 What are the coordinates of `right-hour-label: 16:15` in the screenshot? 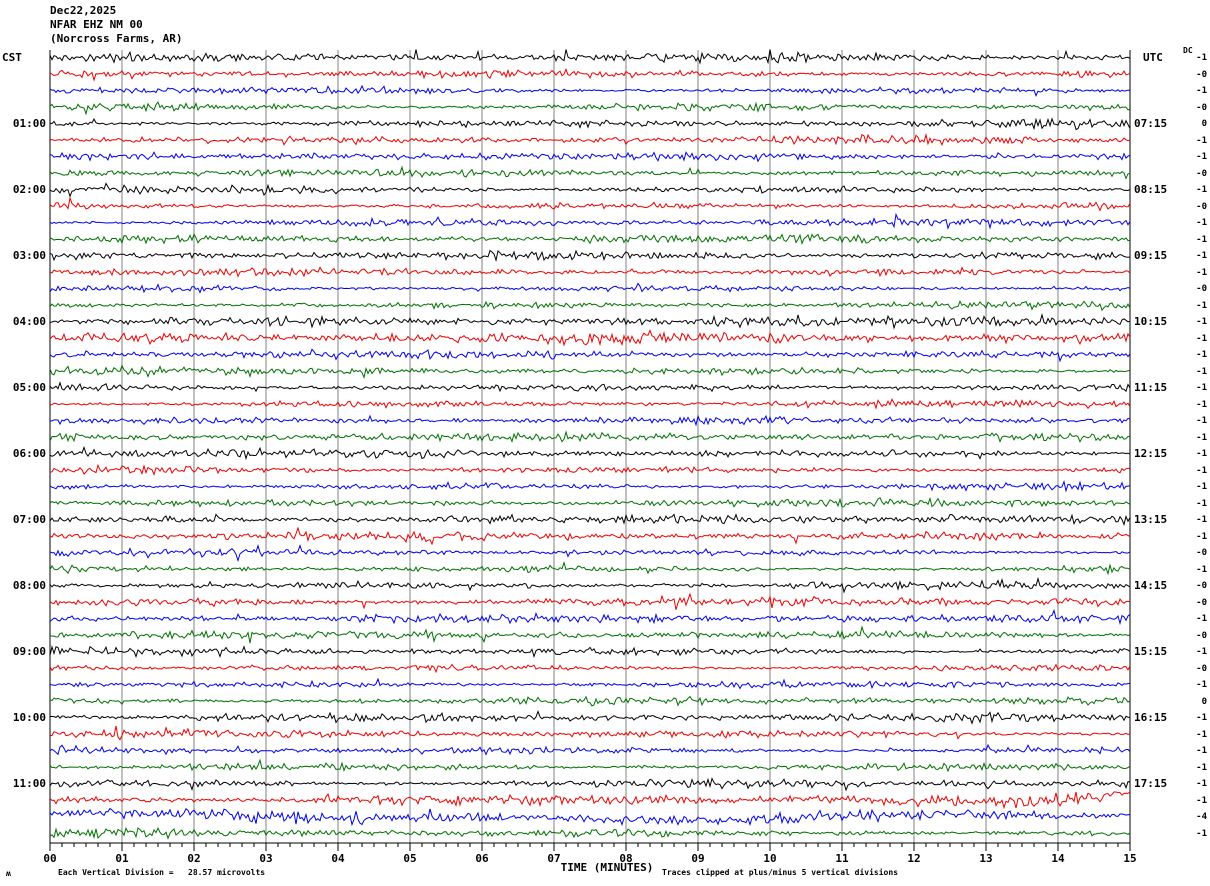 It's located at (1151, 717).